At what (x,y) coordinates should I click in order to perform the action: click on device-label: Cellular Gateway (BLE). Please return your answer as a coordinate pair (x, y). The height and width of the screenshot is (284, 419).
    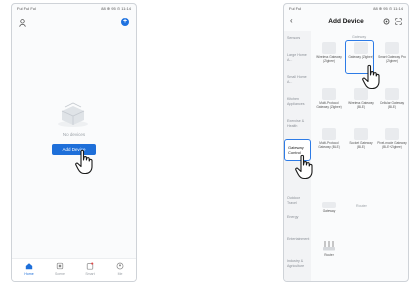
    Looking at the image, I should click on (392, 105).